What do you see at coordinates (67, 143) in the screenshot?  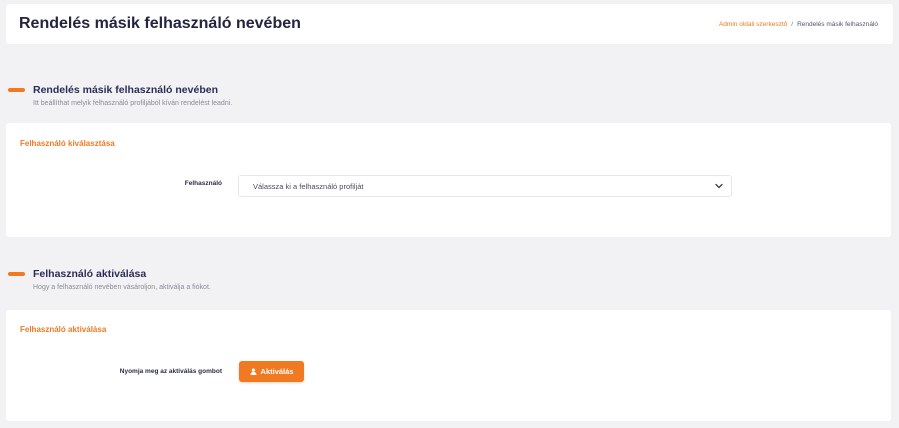 I see `card-title: Felhasználó kiválasztása` at bounding box center [67, 143].